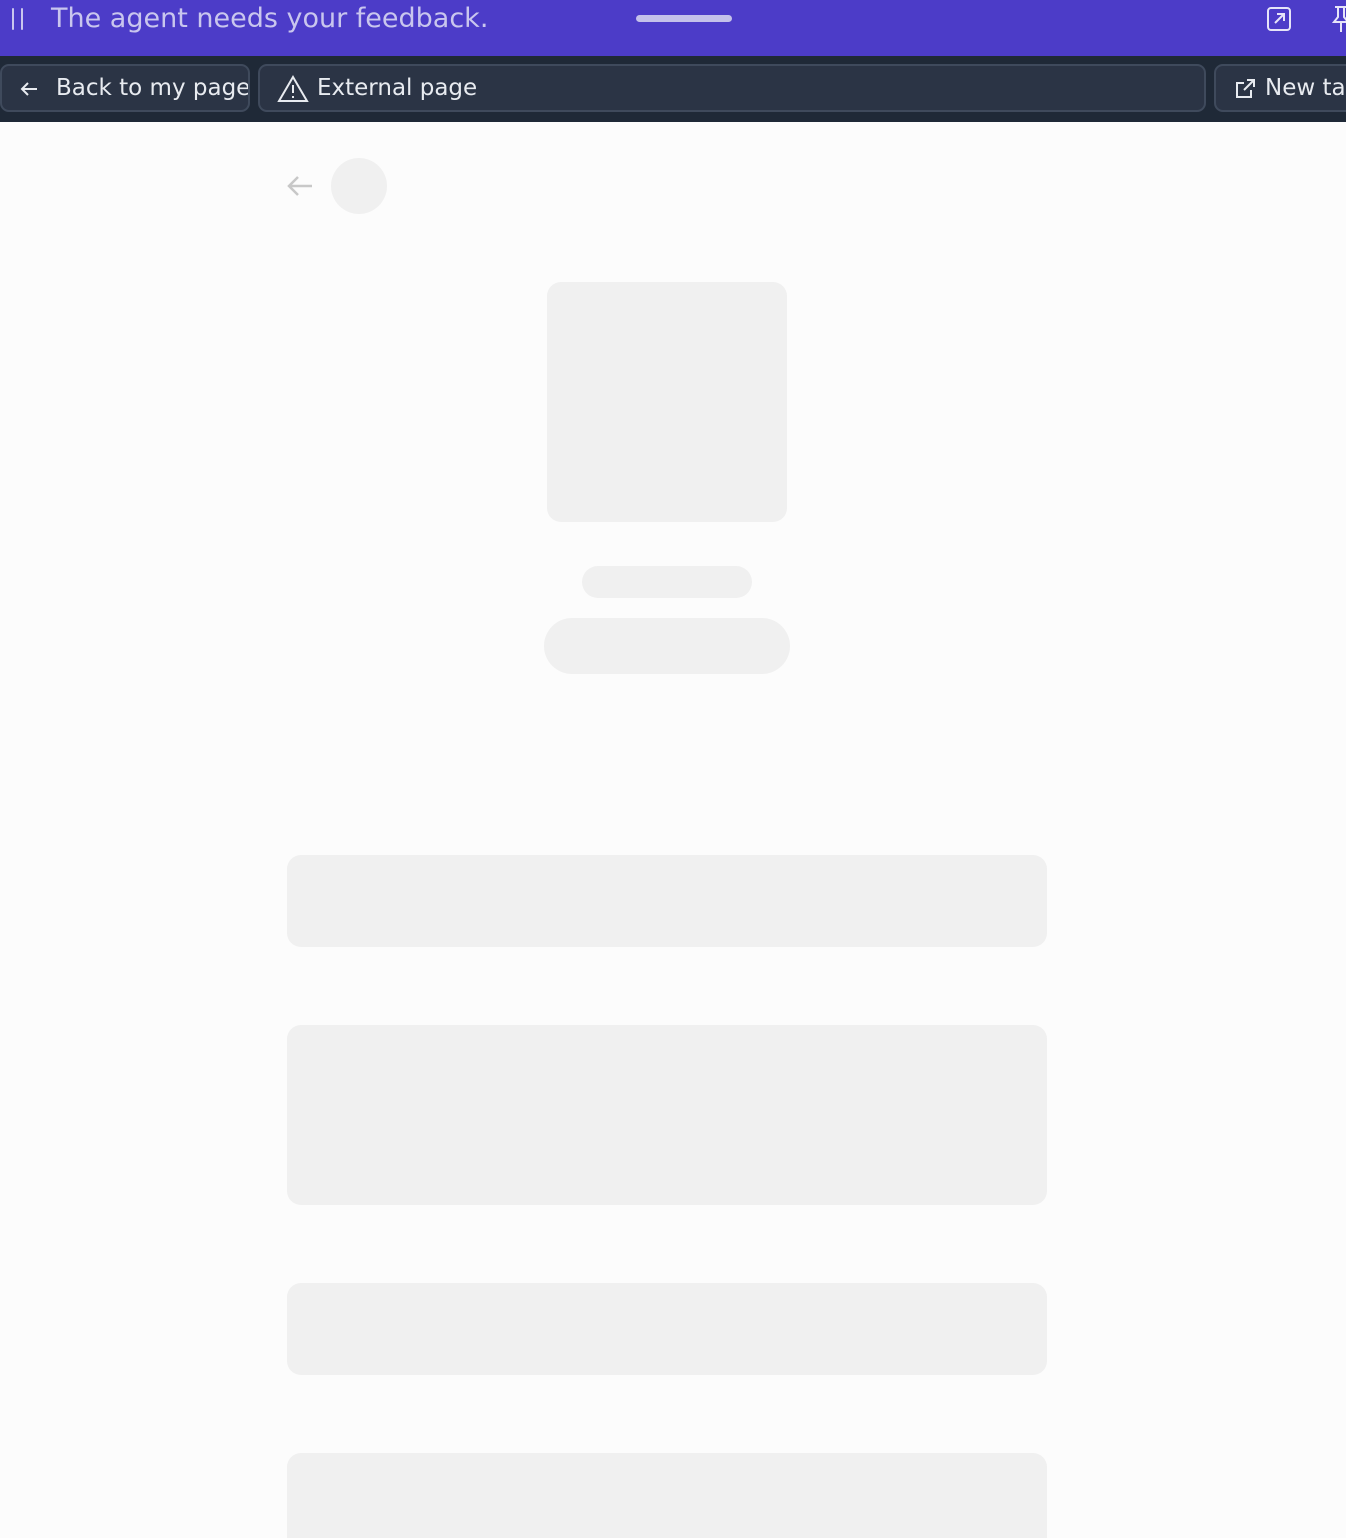  What do you see at coordinates (300, 186) in the screenshot?
I see `back-arrow-icon` at bounding box center [300, 186].